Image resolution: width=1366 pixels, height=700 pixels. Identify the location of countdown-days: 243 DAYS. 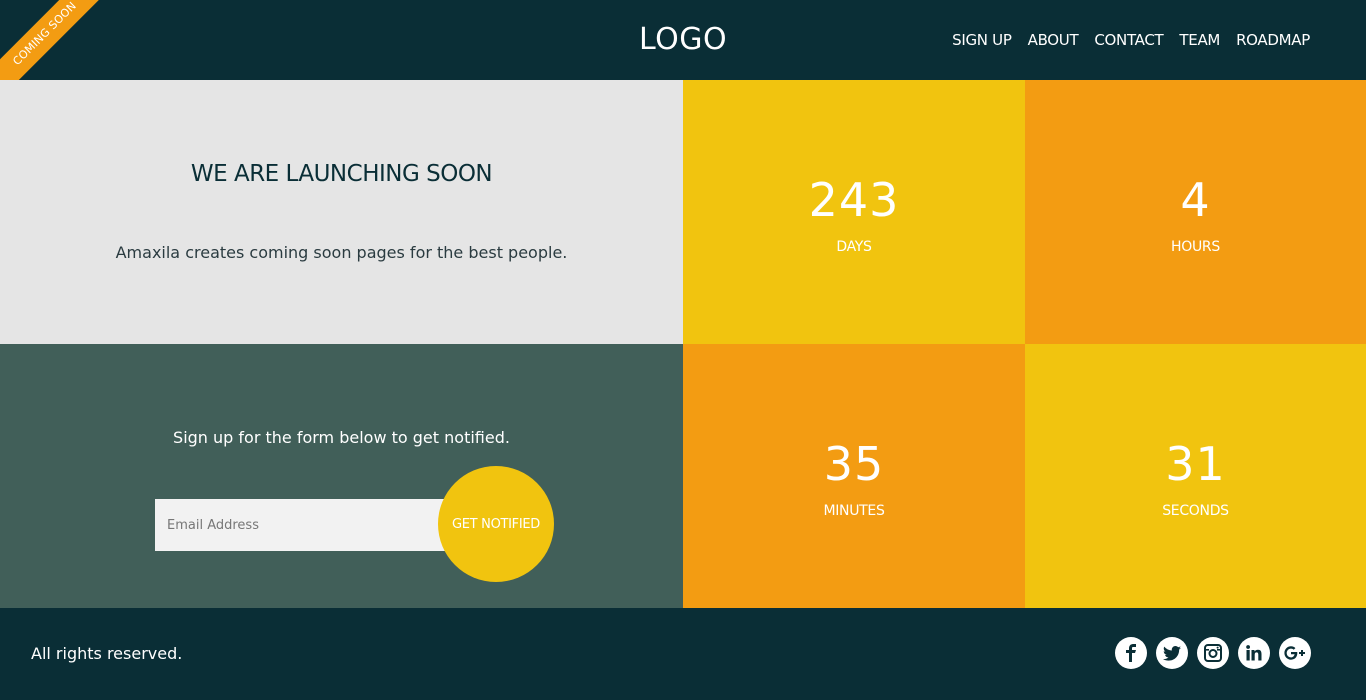
(854, 212).